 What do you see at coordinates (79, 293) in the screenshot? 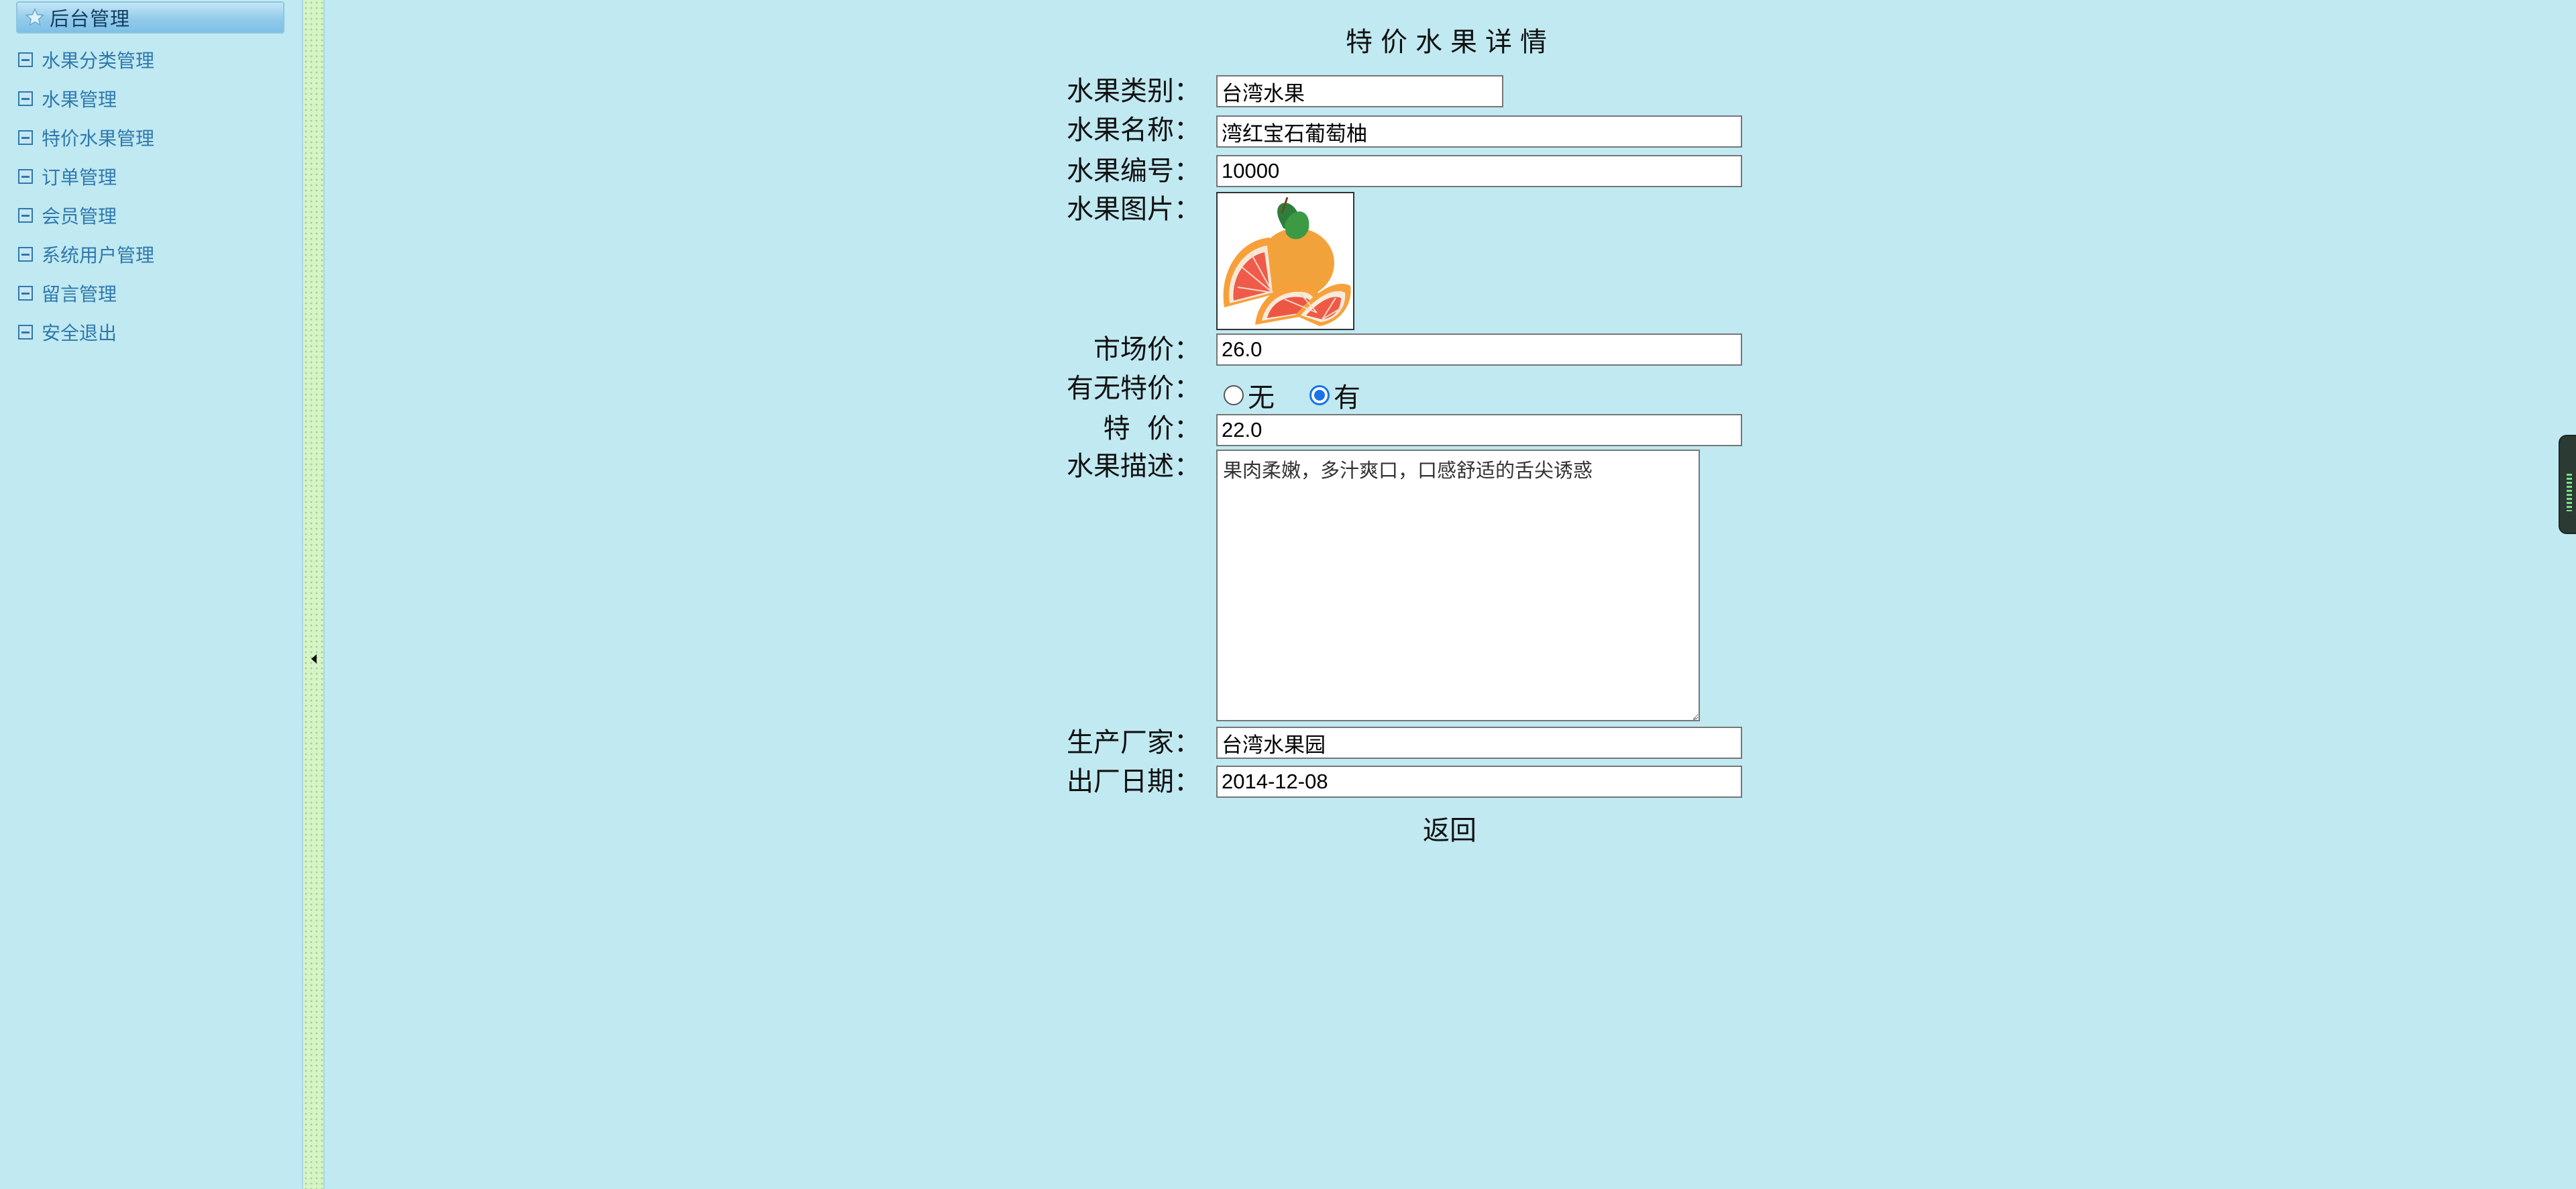
I see `sidebar-item-label: 留言管理` at bounding box center [79, 293].